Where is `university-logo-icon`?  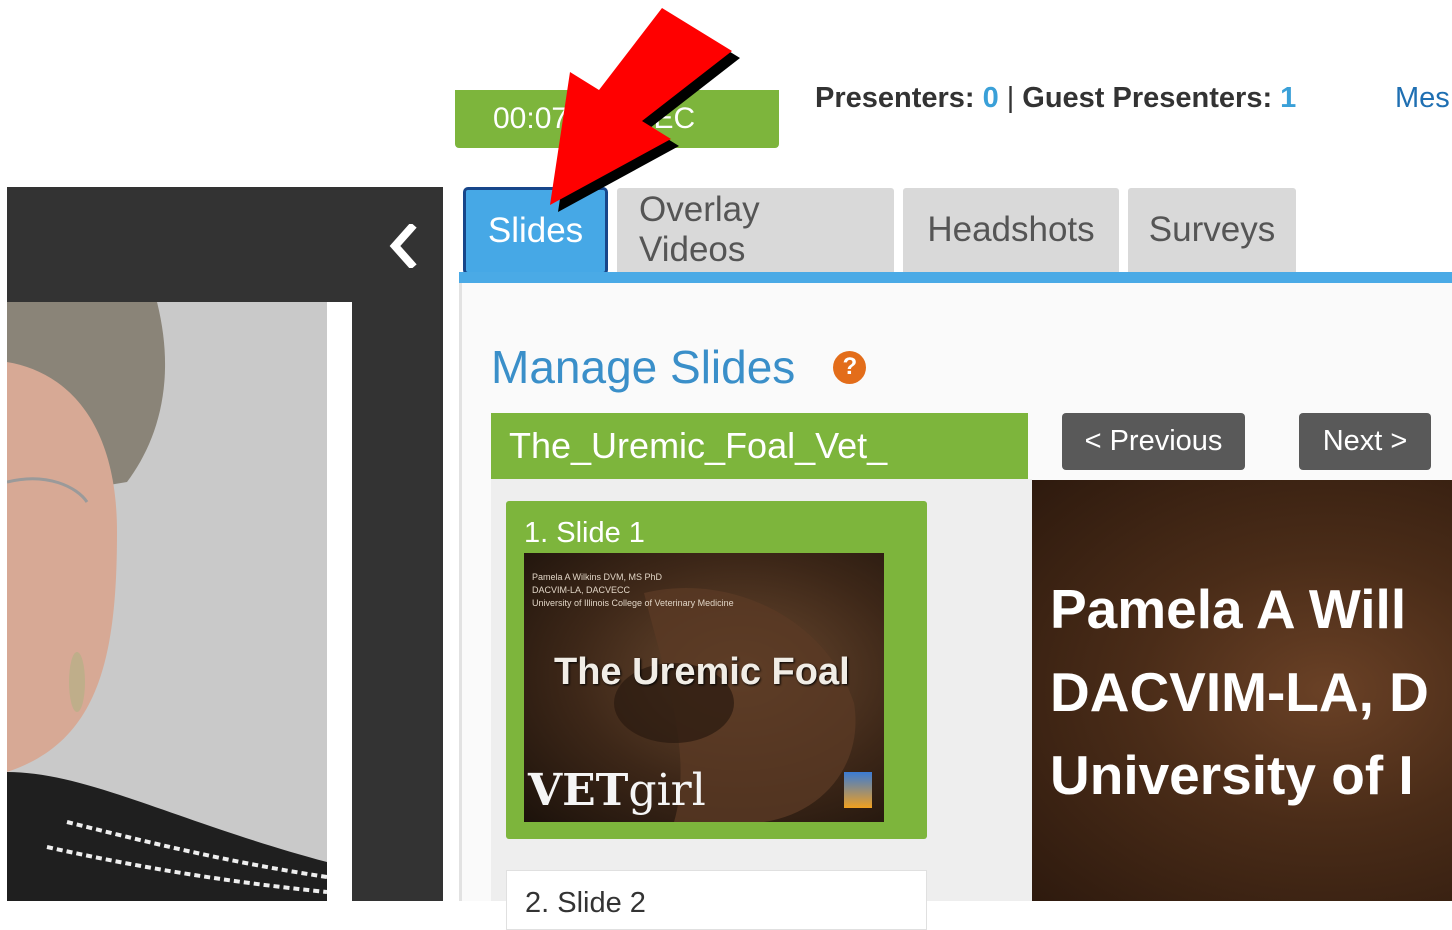
university-logo-icon is located at coordinates (858, 790).